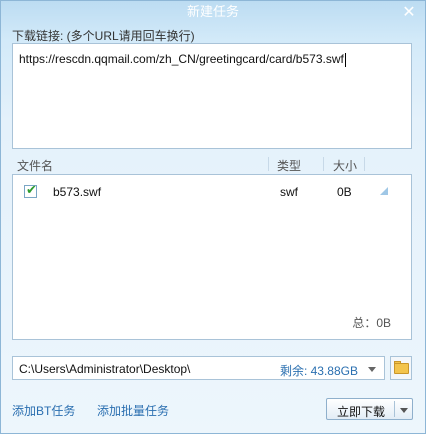 The height and width of the screenshot is (434, 426). I want to click on total-size: 总：0B, so click(371, 323).